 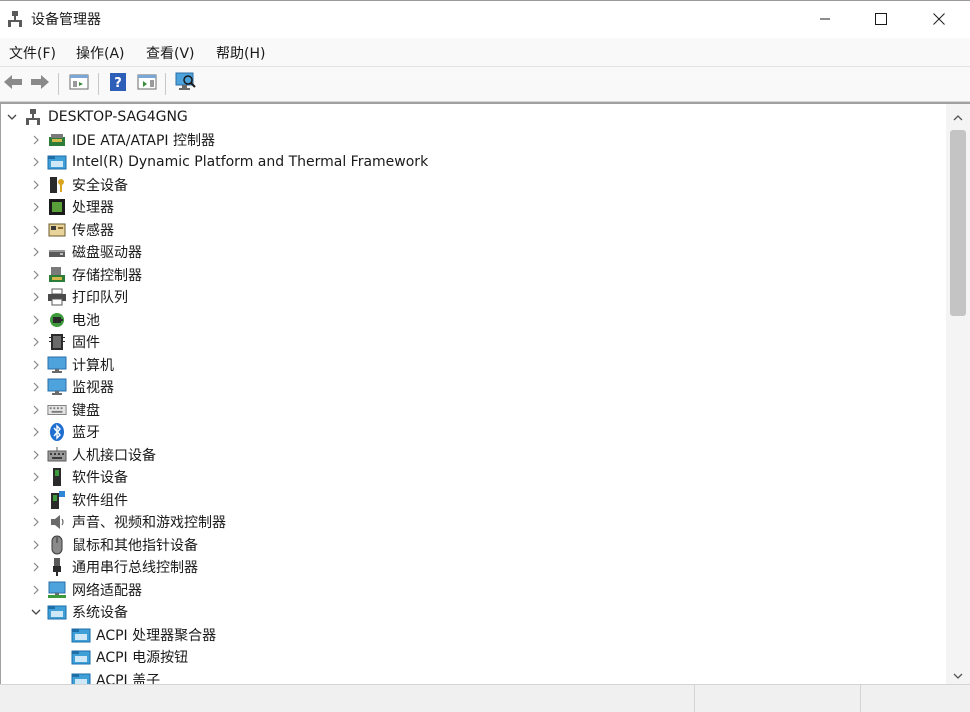 What do you see at coordinates (78, 500) in the screenshot?
I see `tree-category: 软件组件` at bounding box center [78, 500].